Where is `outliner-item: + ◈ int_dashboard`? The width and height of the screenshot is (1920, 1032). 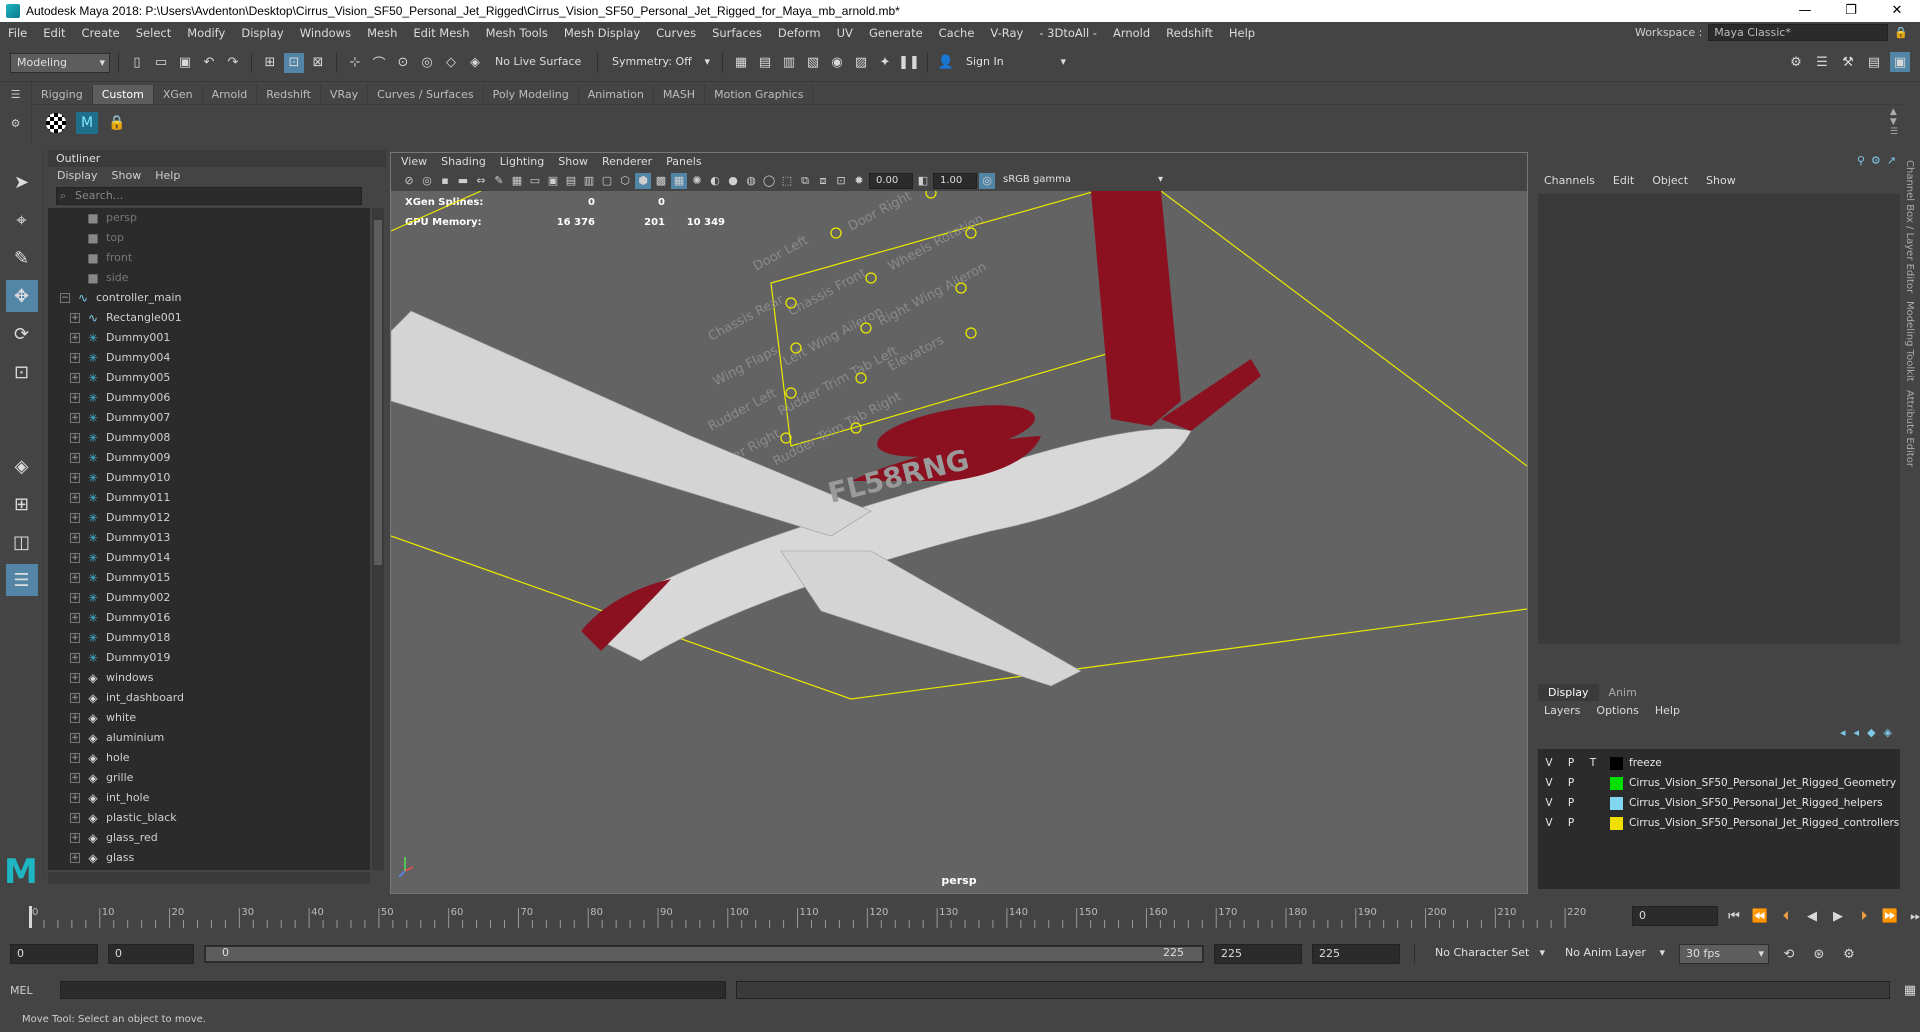 outliner-item: + ◈ int_dashboard is located at coordinates (209, 698).